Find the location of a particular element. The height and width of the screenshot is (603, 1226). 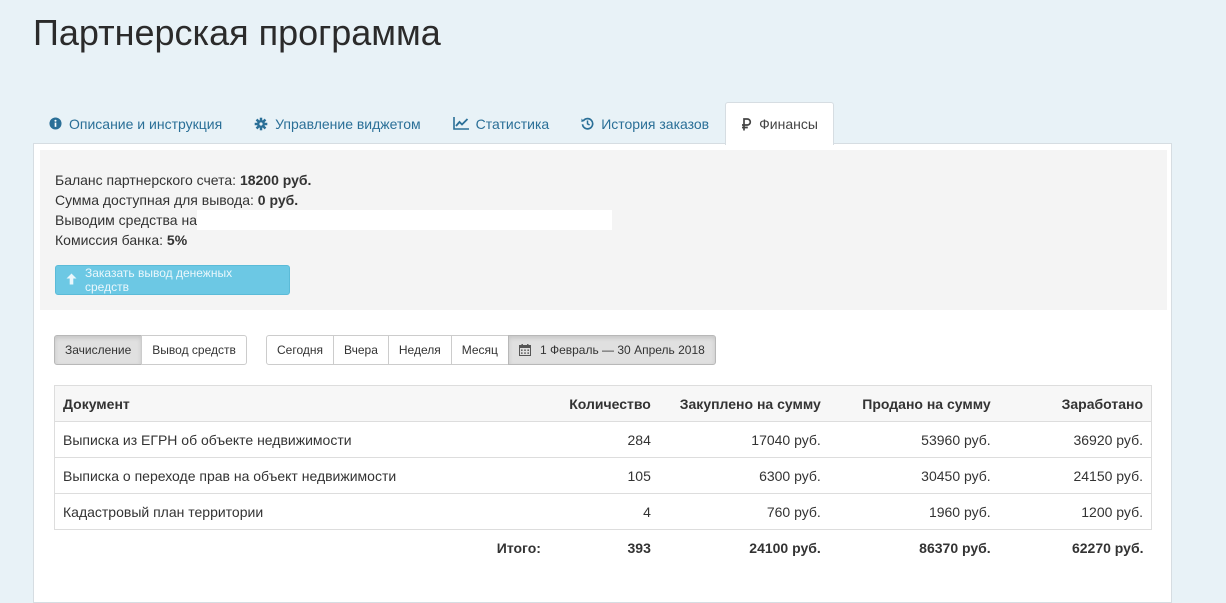

cell-quantity: 4 is located at coordinates (603, 511).